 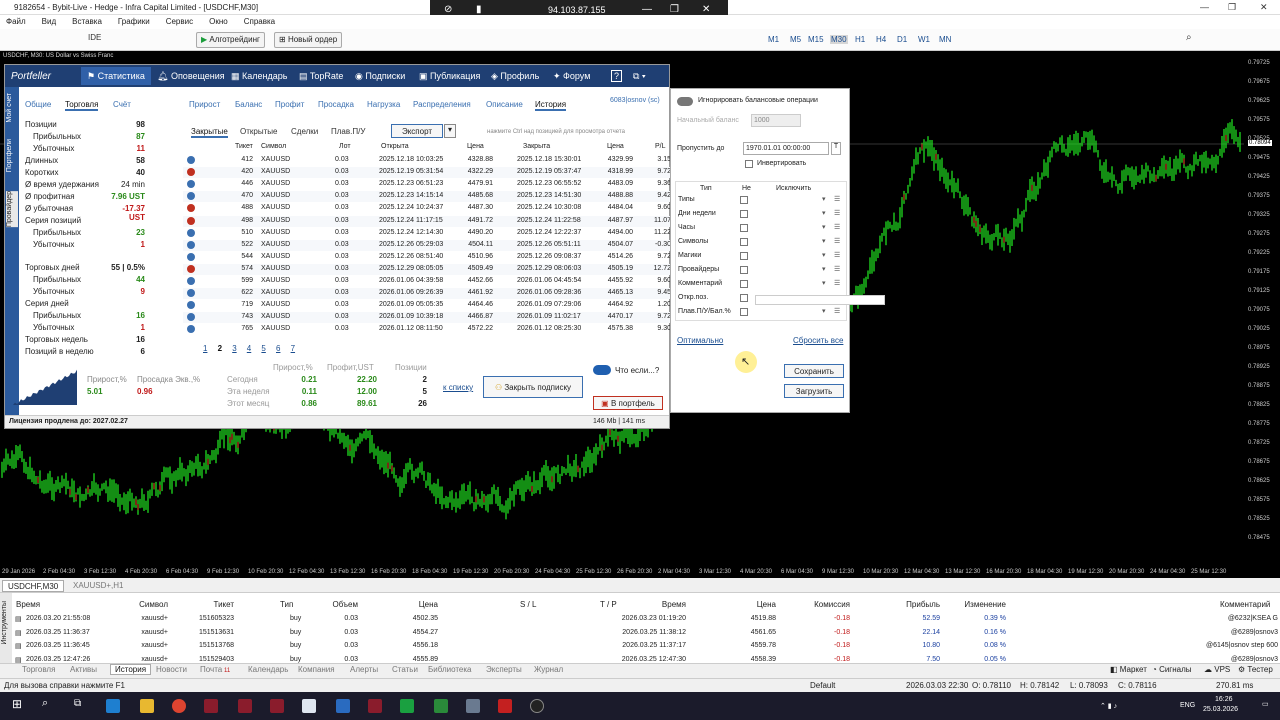 I want to click on invert-checkbox, so click(x=749, y=164).